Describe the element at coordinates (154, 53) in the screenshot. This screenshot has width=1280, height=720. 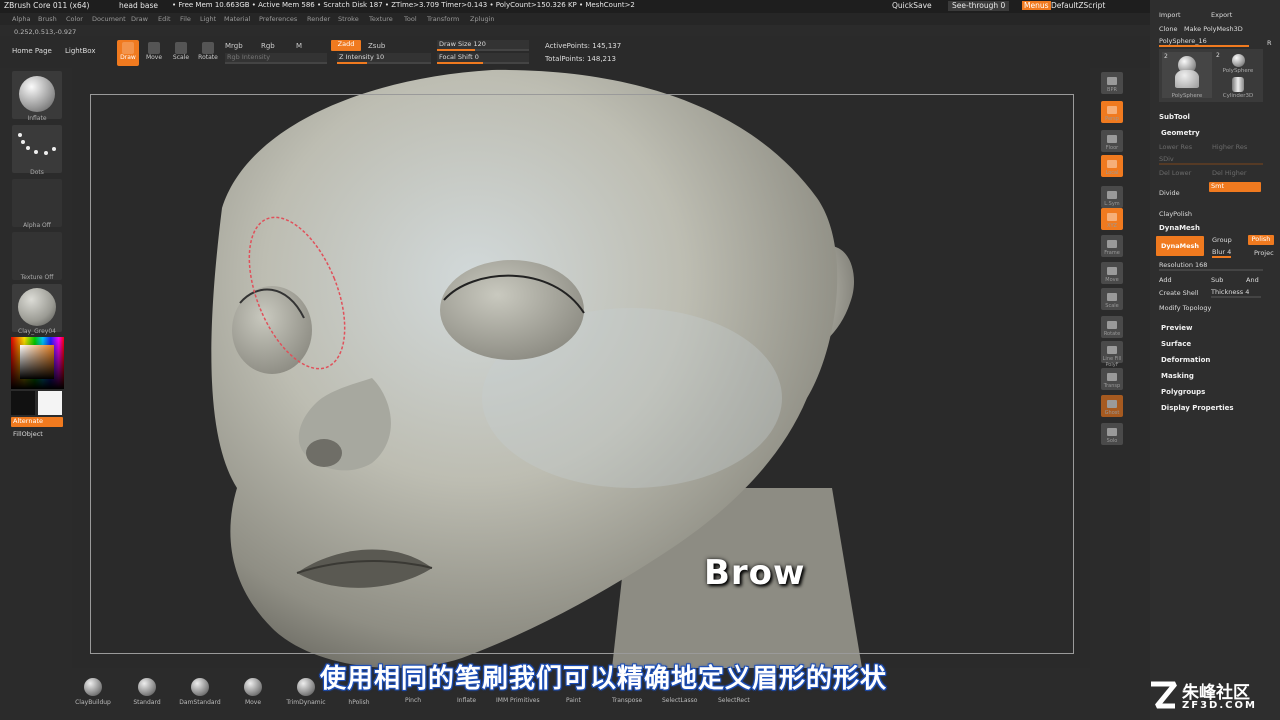
I see `move-mode-button: Move` at that location.